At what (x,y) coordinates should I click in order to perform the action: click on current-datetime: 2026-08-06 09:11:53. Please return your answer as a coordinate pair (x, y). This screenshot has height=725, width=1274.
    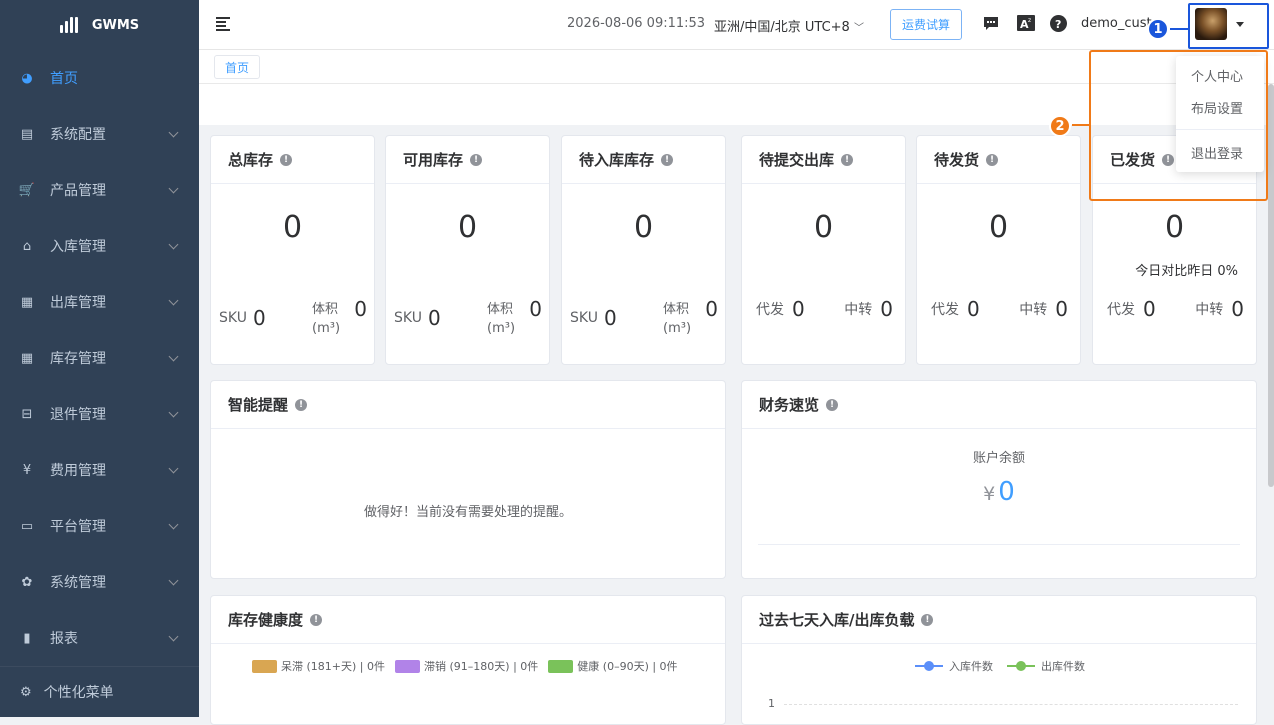
    Looking at the image, I should click on (636, 23).